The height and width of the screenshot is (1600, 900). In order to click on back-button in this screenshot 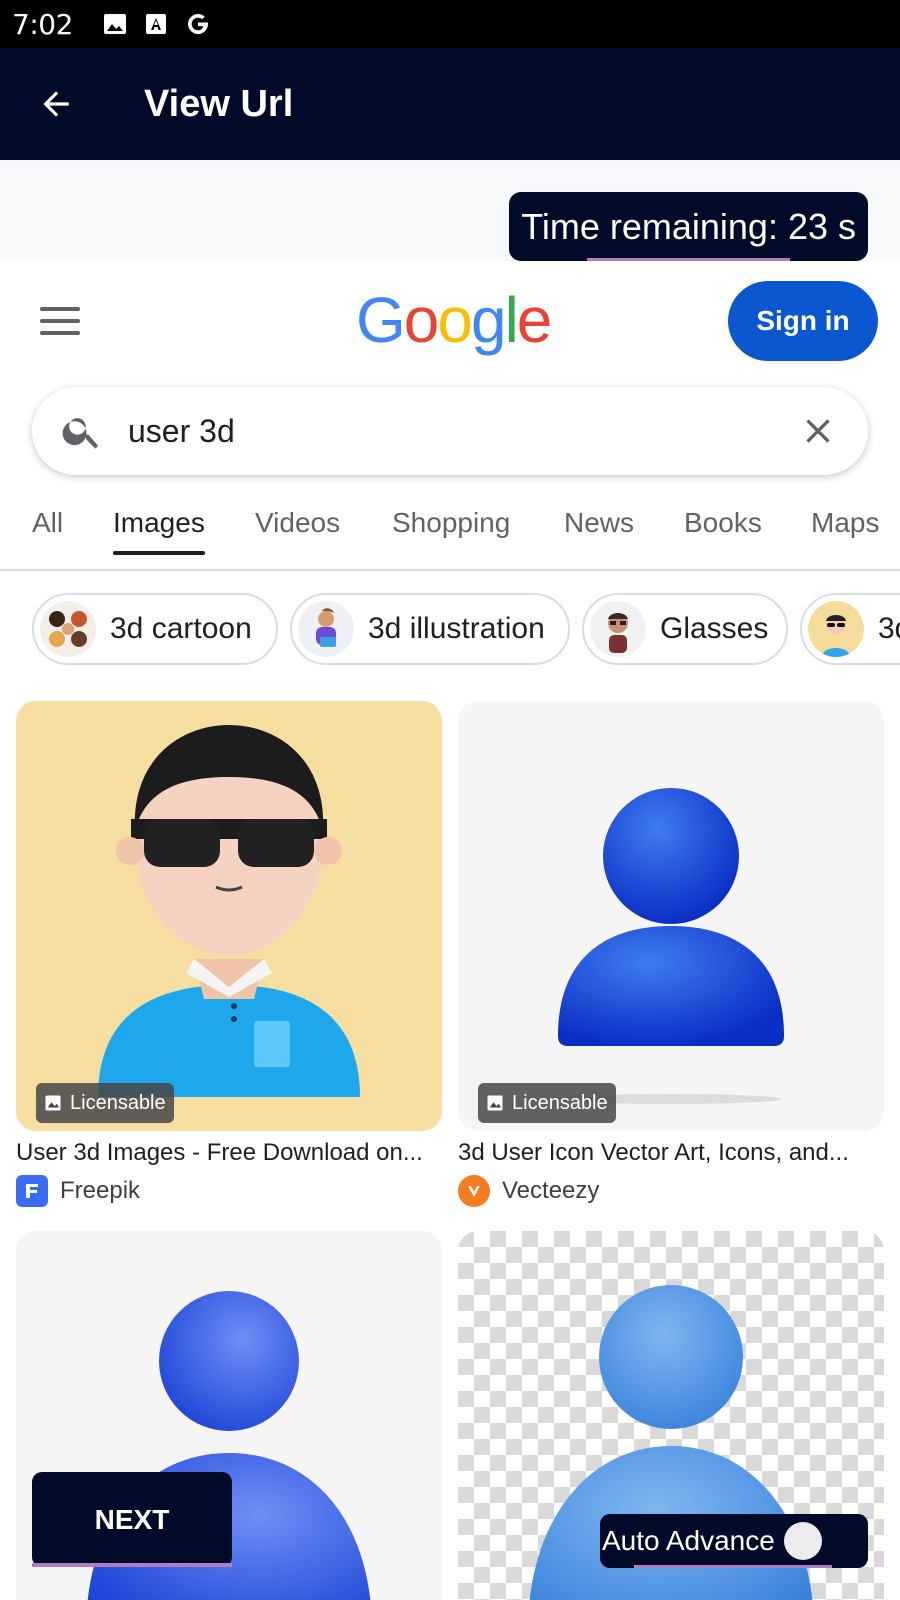, I will do `click(56, 104)`.